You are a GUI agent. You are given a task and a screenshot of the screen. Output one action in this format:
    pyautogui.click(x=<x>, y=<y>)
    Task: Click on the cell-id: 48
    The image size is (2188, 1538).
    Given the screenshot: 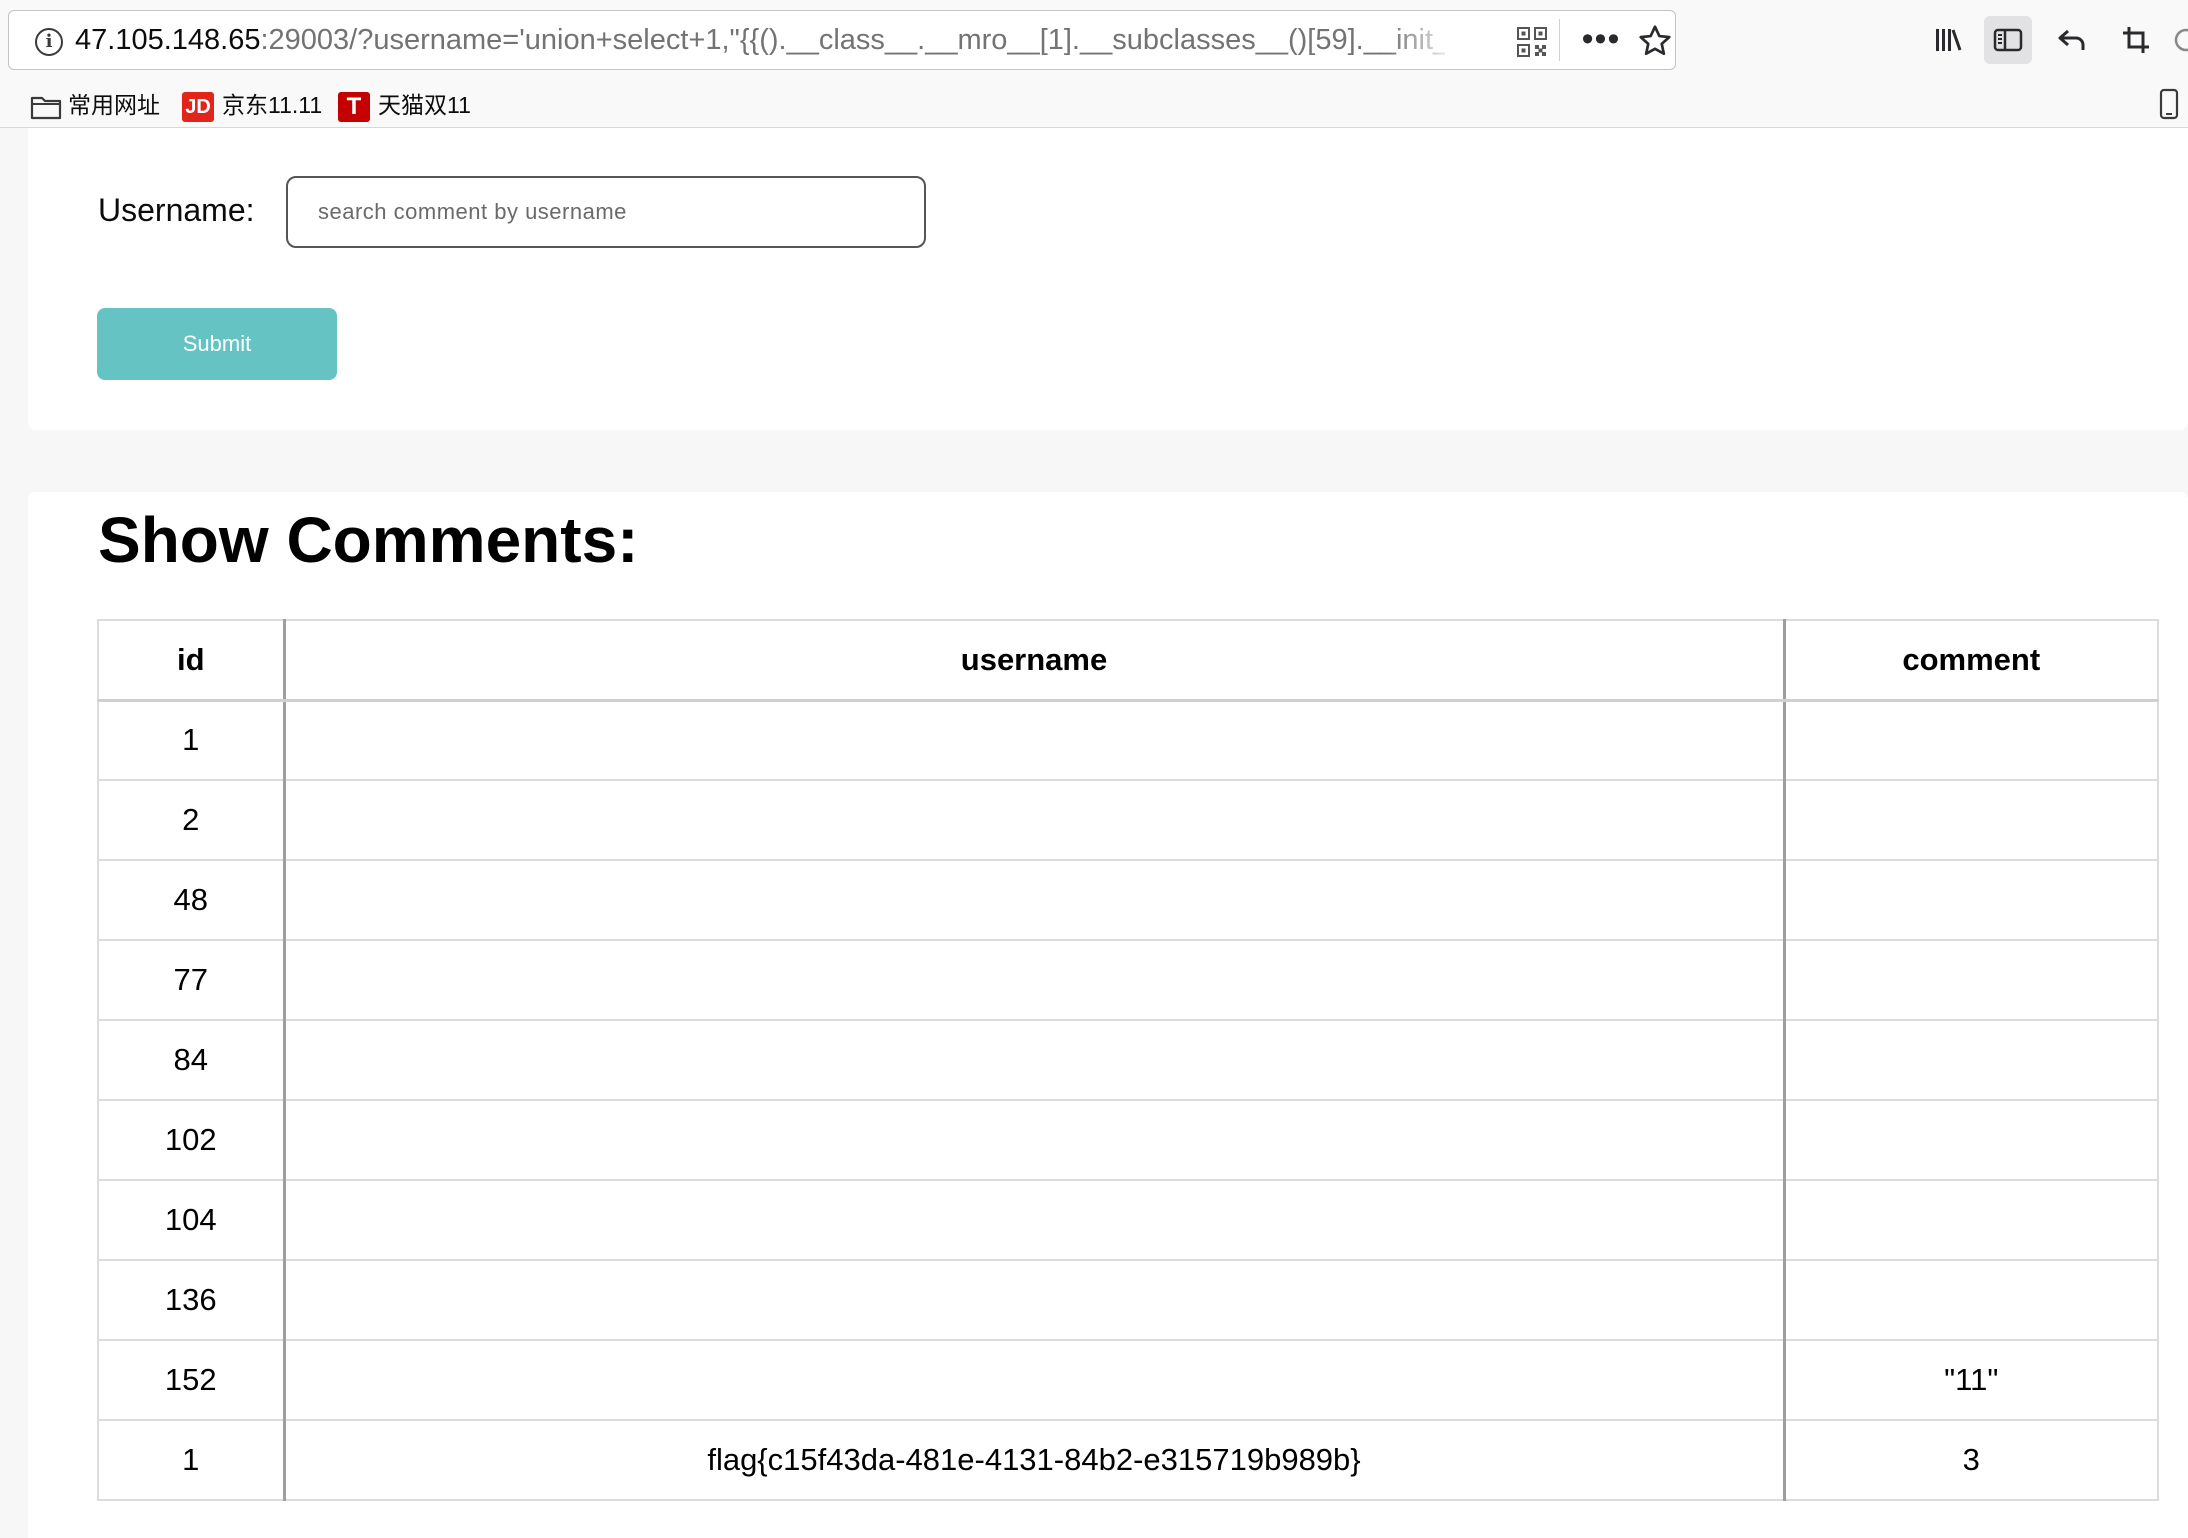 What is the action you would take?
    pyautogui.click(x=191, y=900)
    